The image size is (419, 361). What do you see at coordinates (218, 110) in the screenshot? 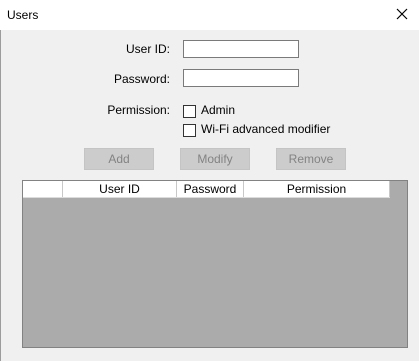
I see `admin-checkbox-label: Admin` at bounding box center [218, 110].